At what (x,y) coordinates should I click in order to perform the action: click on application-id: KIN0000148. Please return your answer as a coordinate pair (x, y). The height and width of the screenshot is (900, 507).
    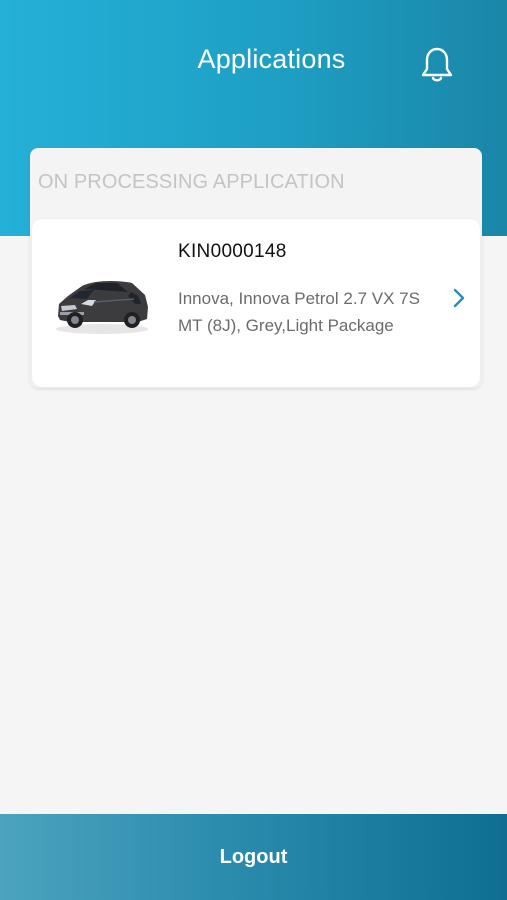
    Looking at the image, I should click on (232, 251).